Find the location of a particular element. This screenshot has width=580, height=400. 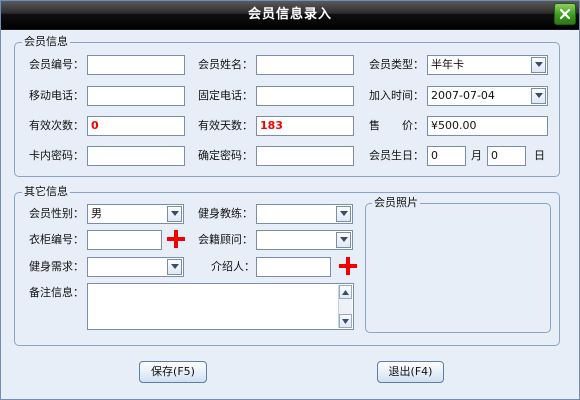

member-name-input is located at coordinates (305, 65).